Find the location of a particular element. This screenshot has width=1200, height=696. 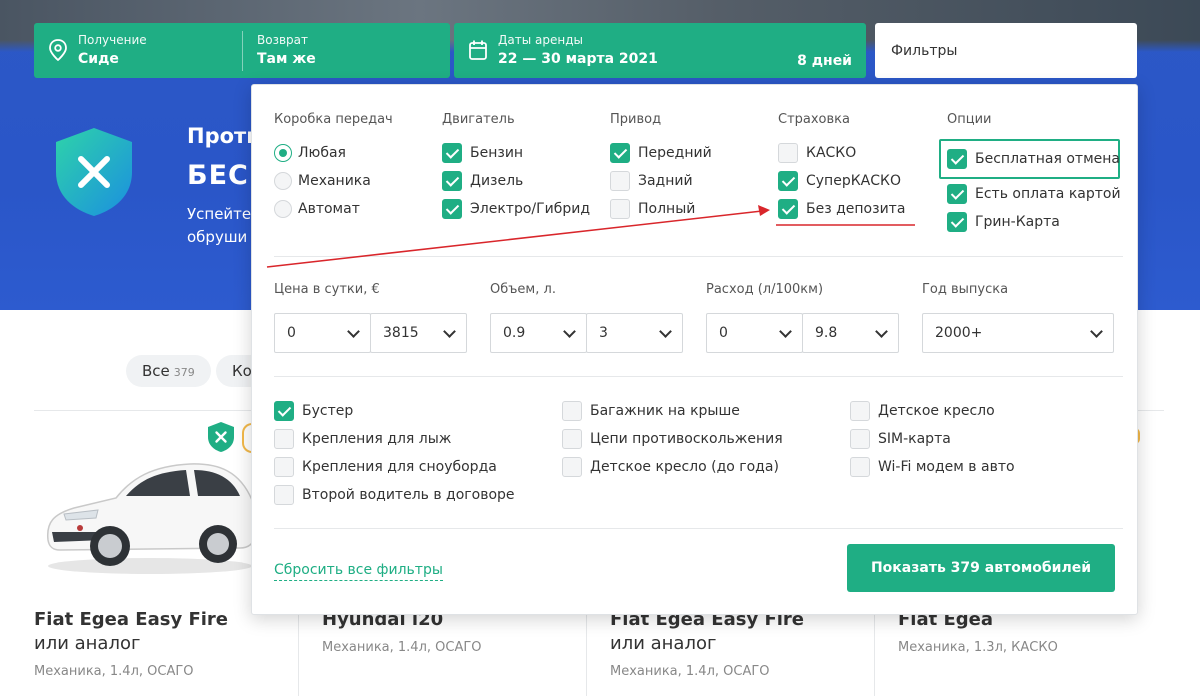

checkbox-extra-second-driver: Второй водитель в договоре is located at coordinates (394, 495).